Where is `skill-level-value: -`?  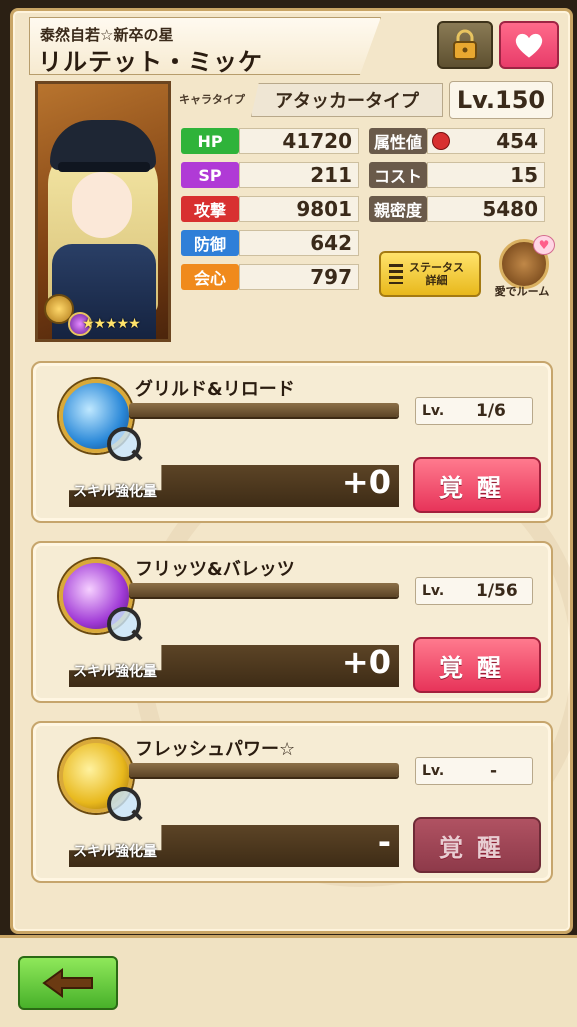 skill-level-value: - is located at coordinates (494, 771).